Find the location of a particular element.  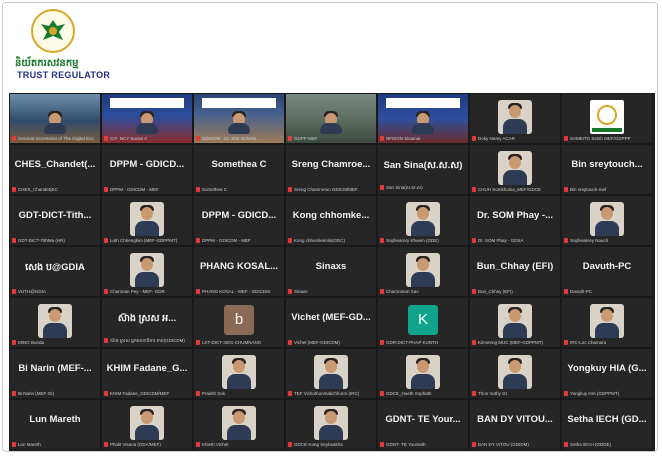

participant-tile: PHANG KOSAL... PHANG KOSAL - MEF - GDICDM is located at coordinates (239, 271).